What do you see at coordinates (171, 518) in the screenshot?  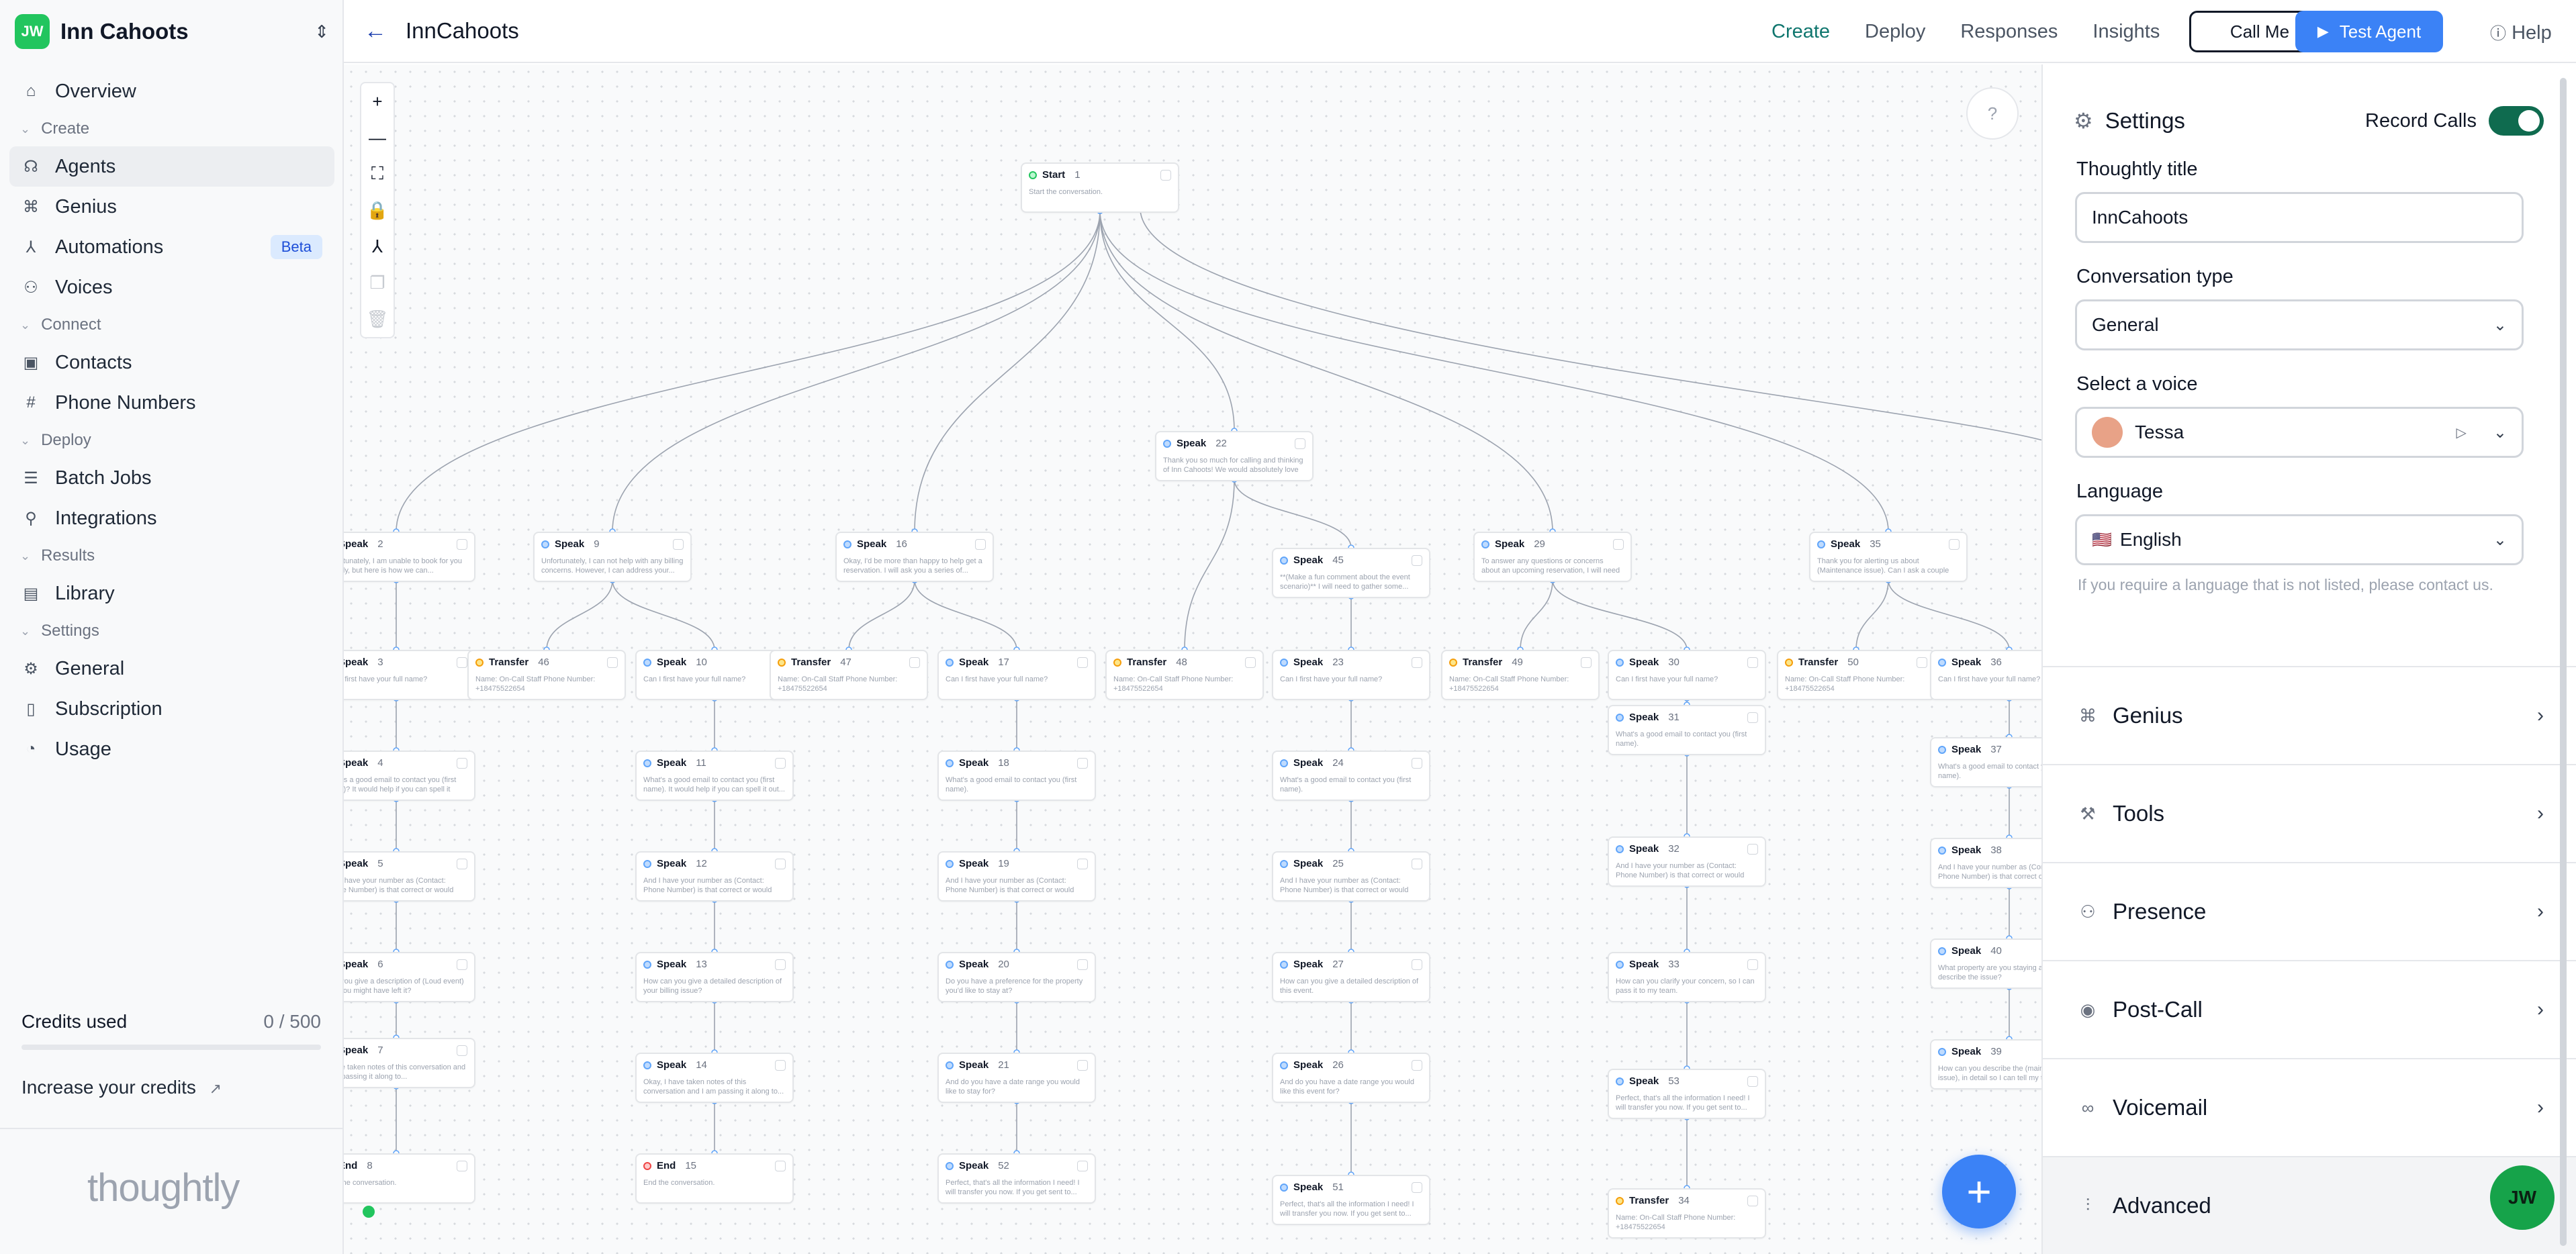 I see `sidebar-item-integrations: ⚲ Integrations` at bounding box center [171, 518].